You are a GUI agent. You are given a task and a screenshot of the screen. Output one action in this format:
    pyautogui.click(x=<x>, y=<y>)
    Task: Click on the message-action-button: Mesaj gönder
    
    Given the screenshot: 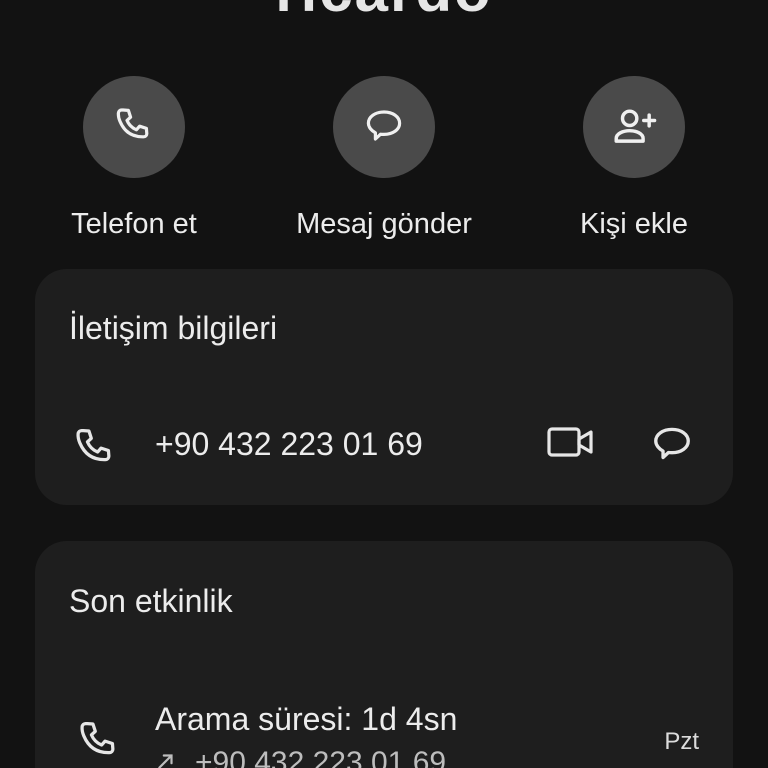 What is the action you would take?
    pyautogui.click(x=384, y=158)
    